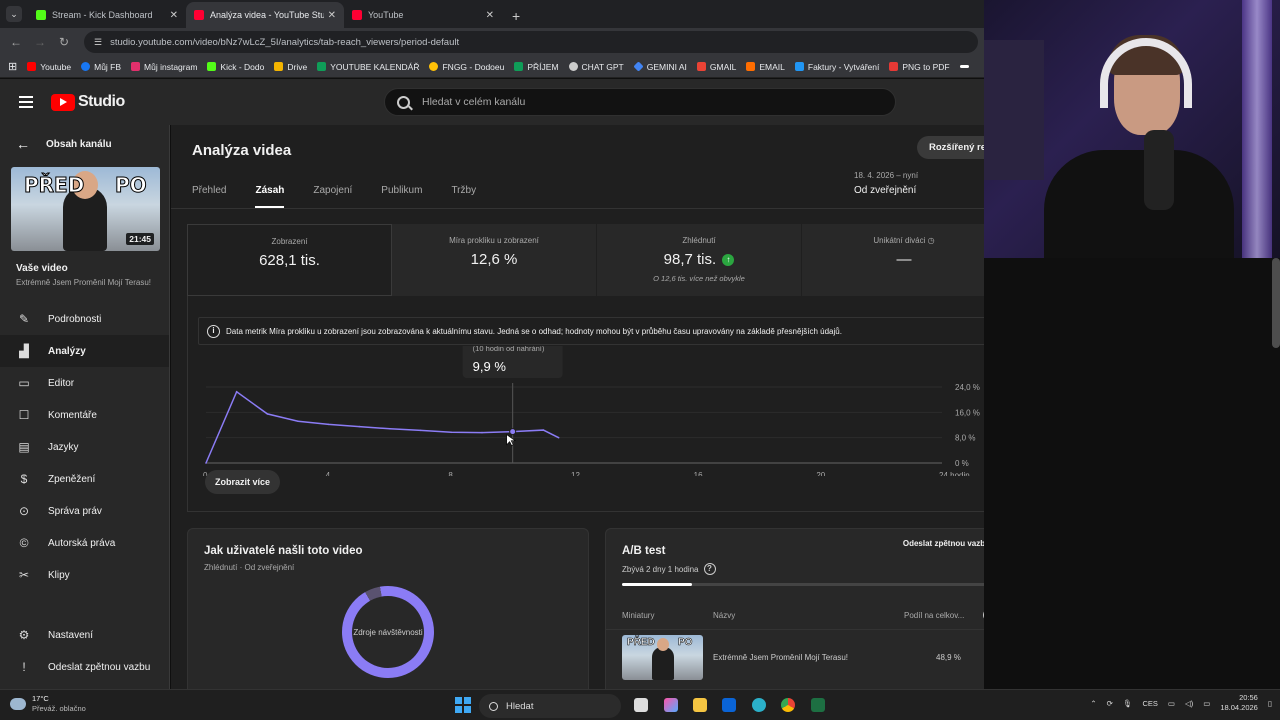 This screenshot has height=720, width=1280. I want to click on sidebar-item-rights: ⊙ Správa práv, so click(84, 511).